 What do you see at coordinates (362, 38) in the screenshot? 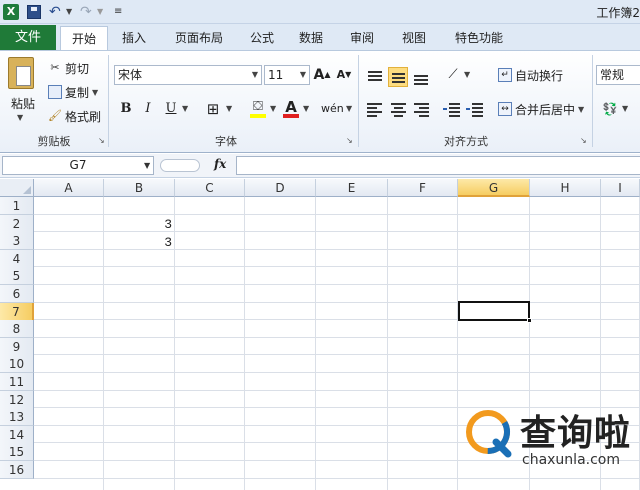
I see `tab-review: 审阅` at bounding box center [362, 38].